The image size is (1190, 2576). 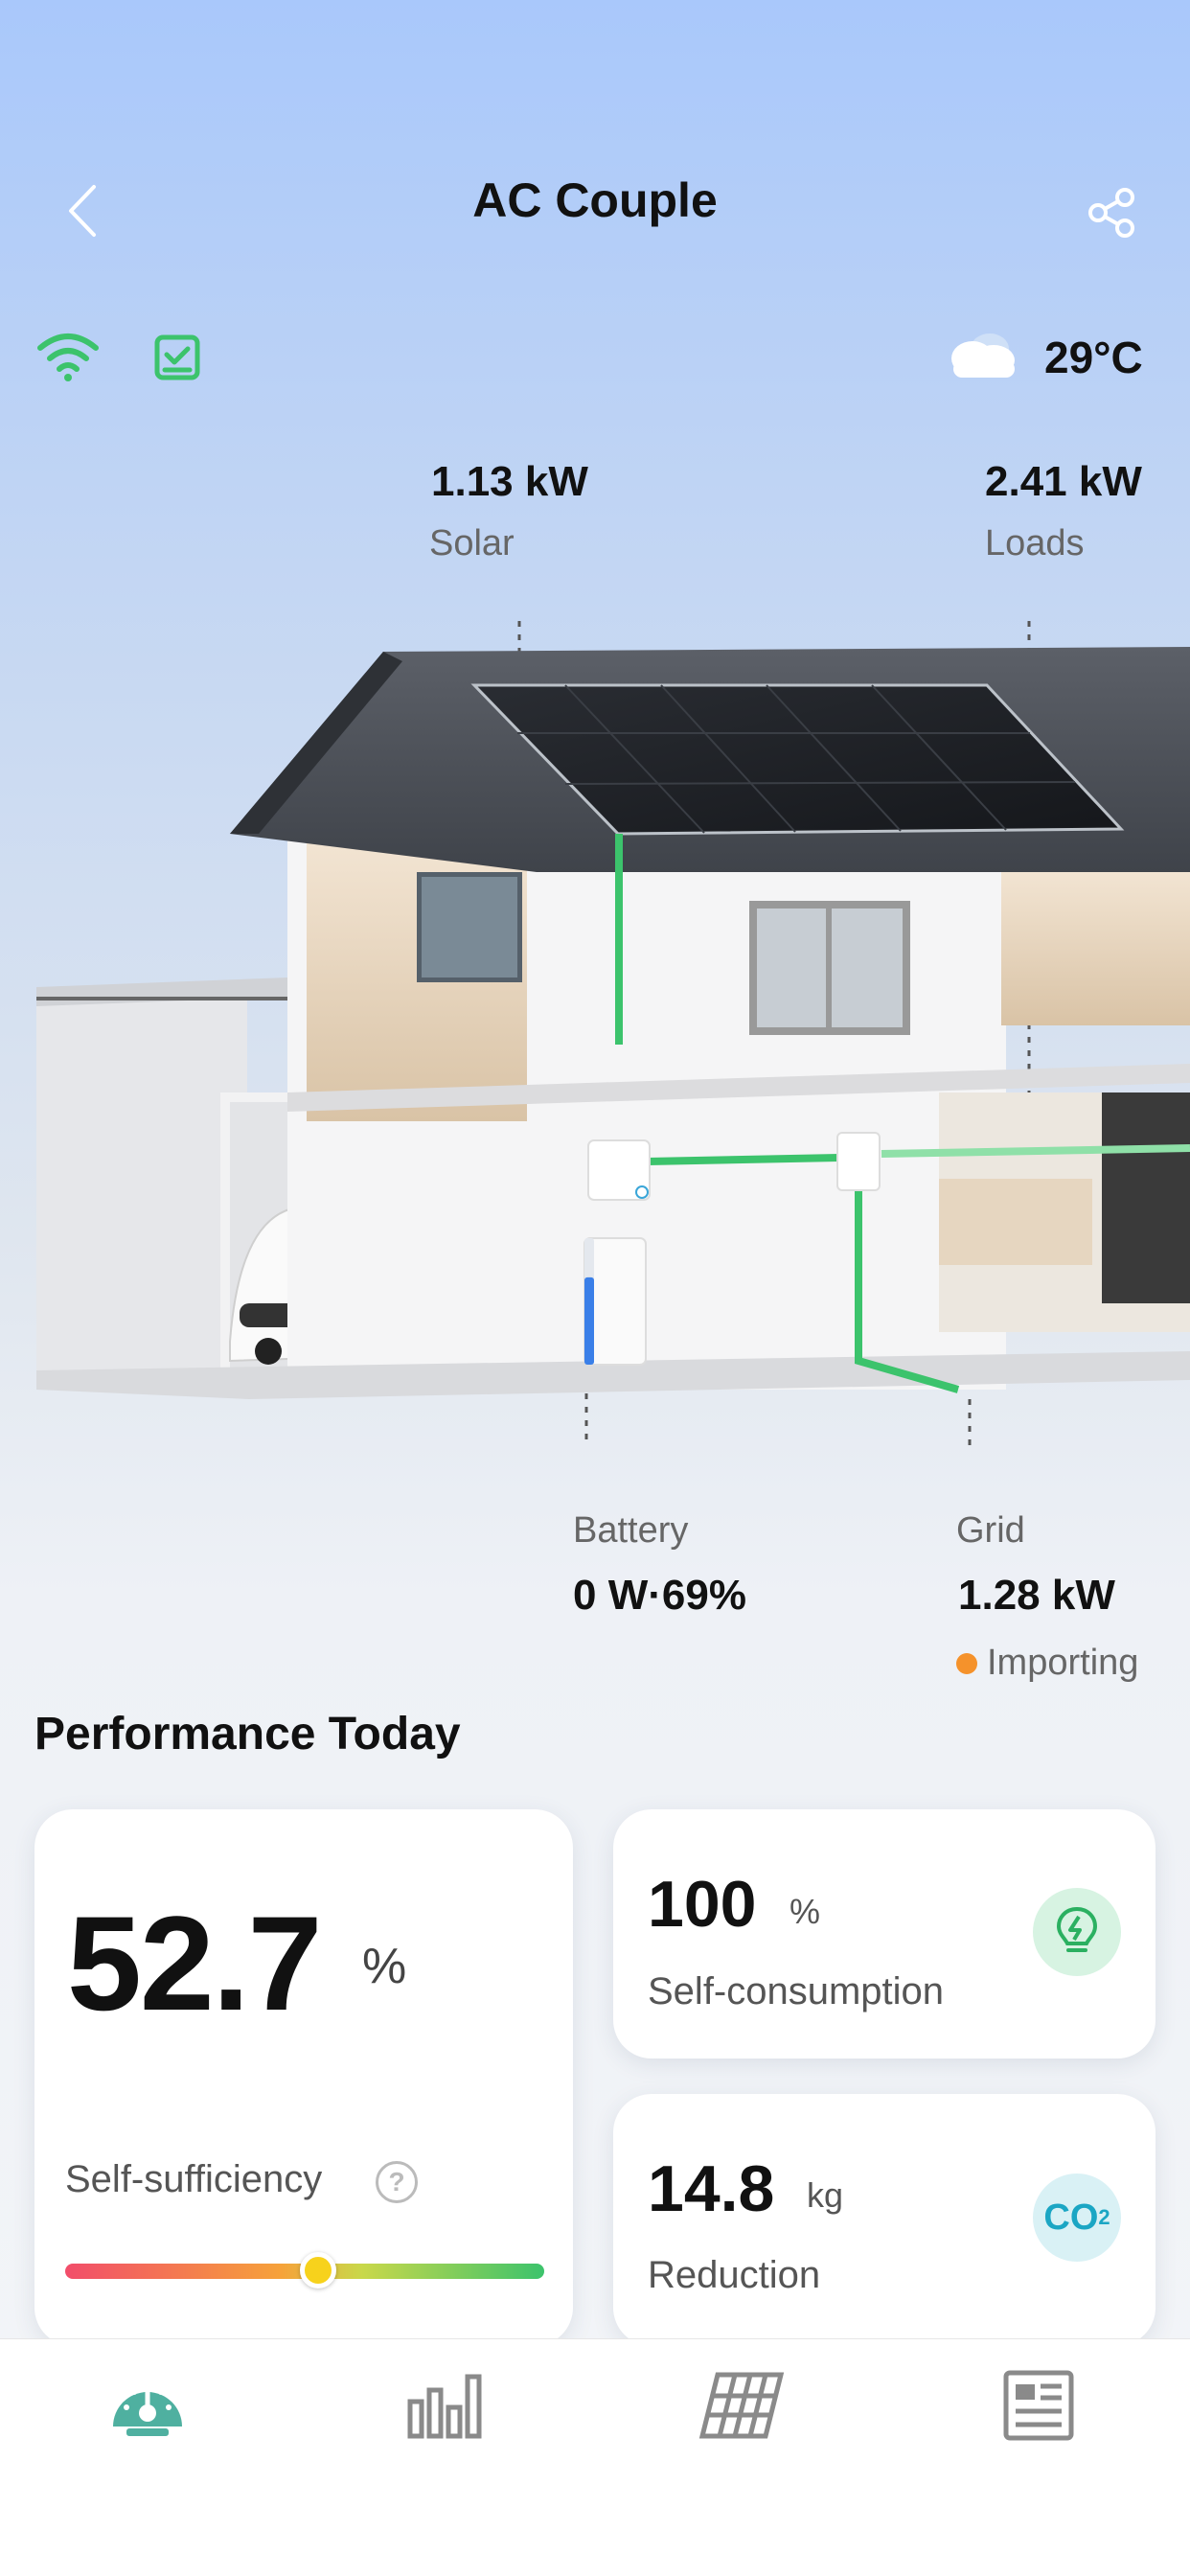 What do you see at coordinates (712, 2188) in the screenshot?
I see `reduction-value: 14.8` at bounding box center [712, 2188].